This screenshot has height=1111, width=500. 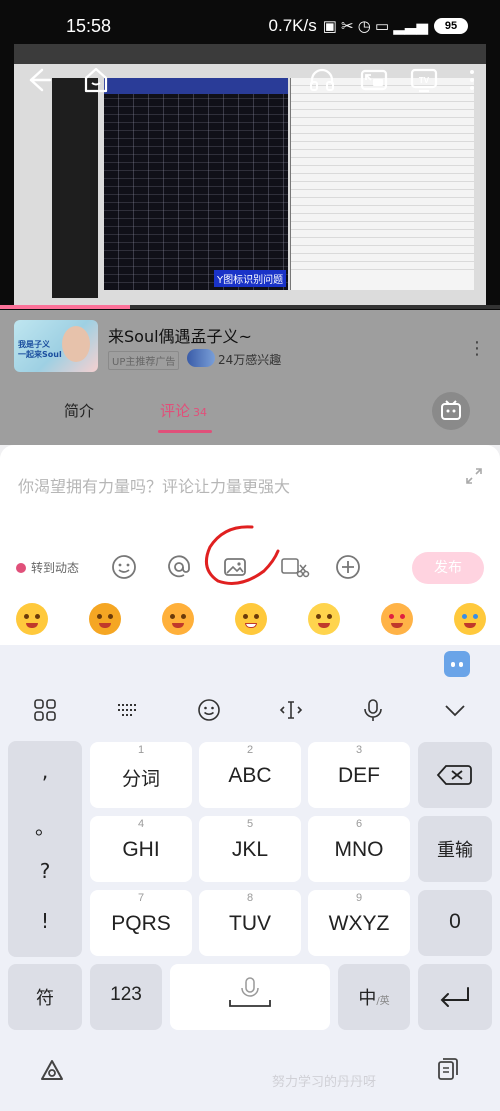 I want to click on key-4: 4 GHI, so click(x=141, y=849).